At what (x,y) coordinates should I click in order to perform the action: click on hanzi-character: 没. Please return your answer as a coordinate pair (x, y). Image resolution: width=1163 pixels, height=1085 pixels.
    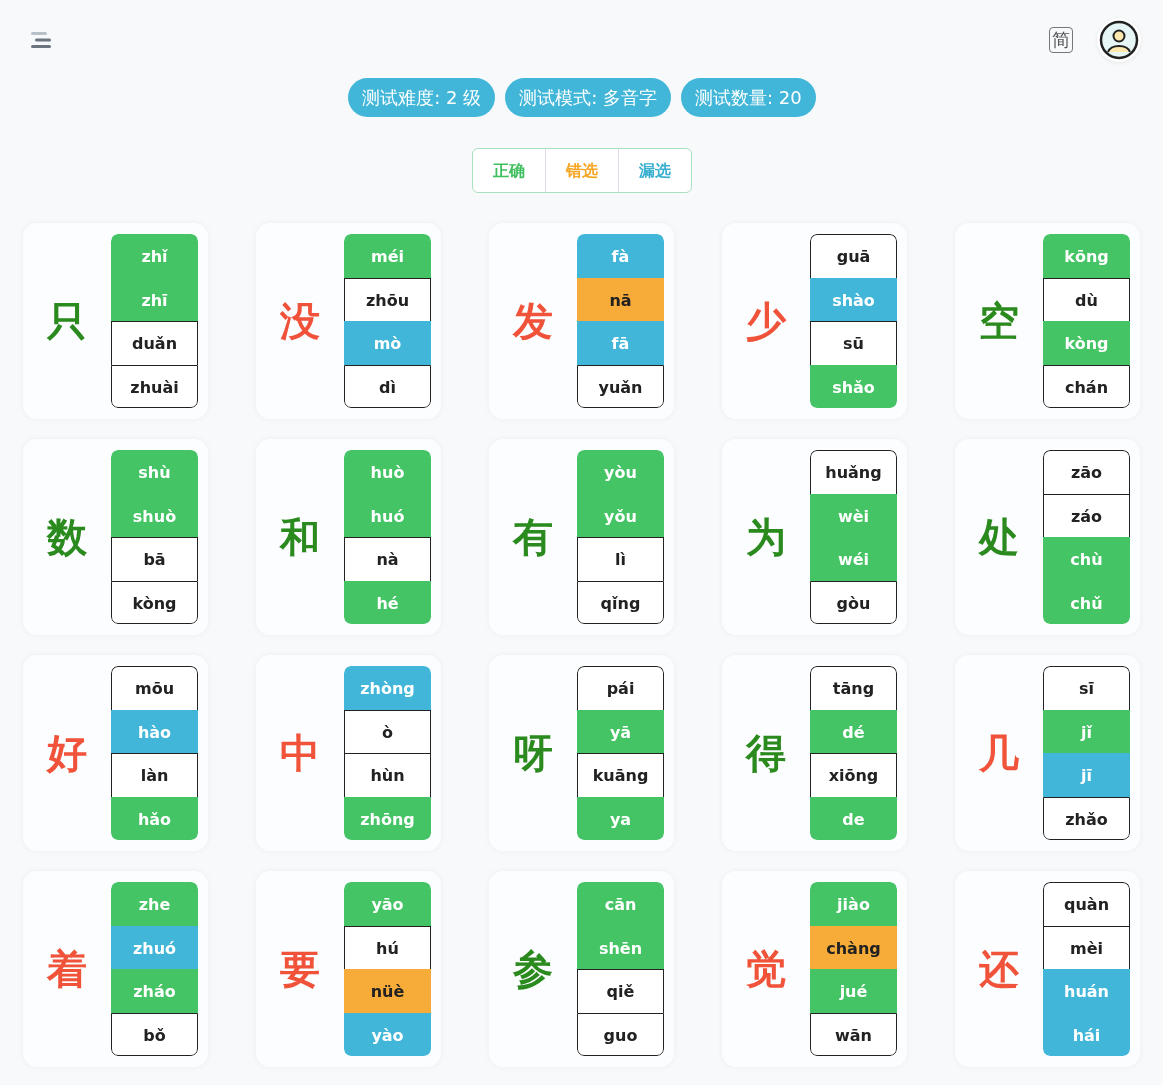
    Looking at the image, I should click on (300, 321).